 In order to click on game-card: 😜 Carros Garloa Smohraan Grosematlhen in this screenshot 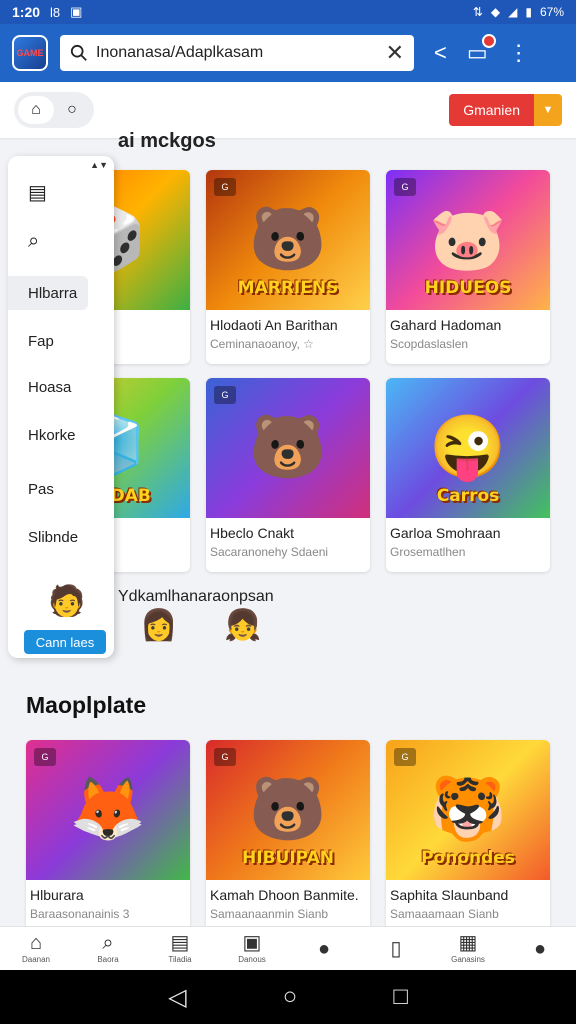, I will do `click(468, 475)`.